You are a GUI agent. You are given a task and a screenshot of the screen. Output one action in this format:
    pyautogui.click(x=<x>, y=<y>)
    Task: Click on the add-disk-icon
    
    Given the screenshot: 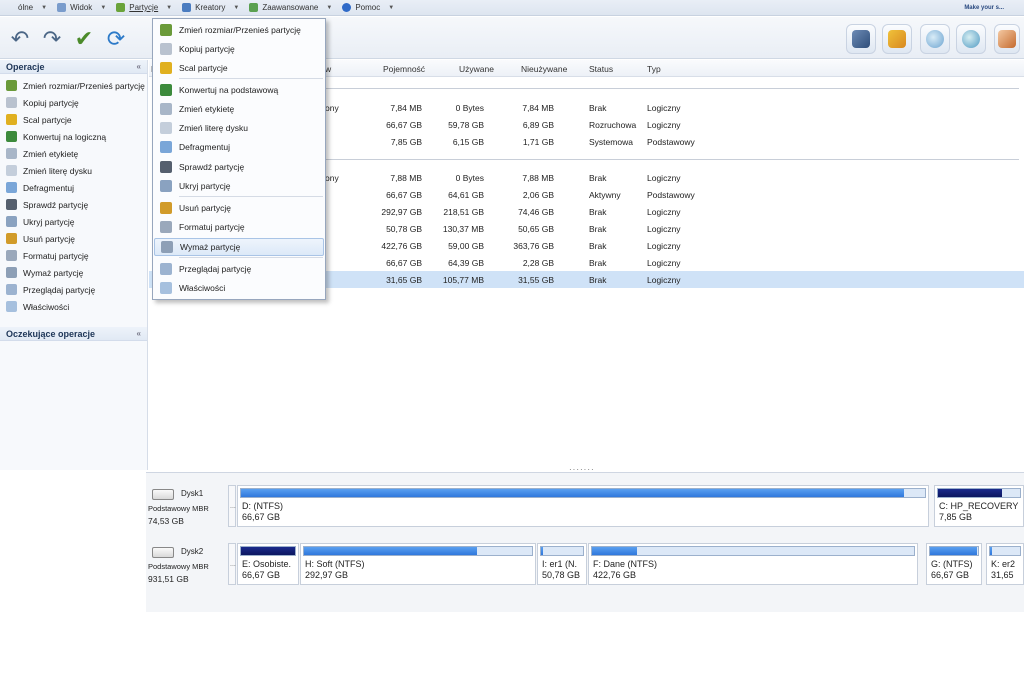 What is the action you would take?
    pyautogui.click(x=935, y=39)
    